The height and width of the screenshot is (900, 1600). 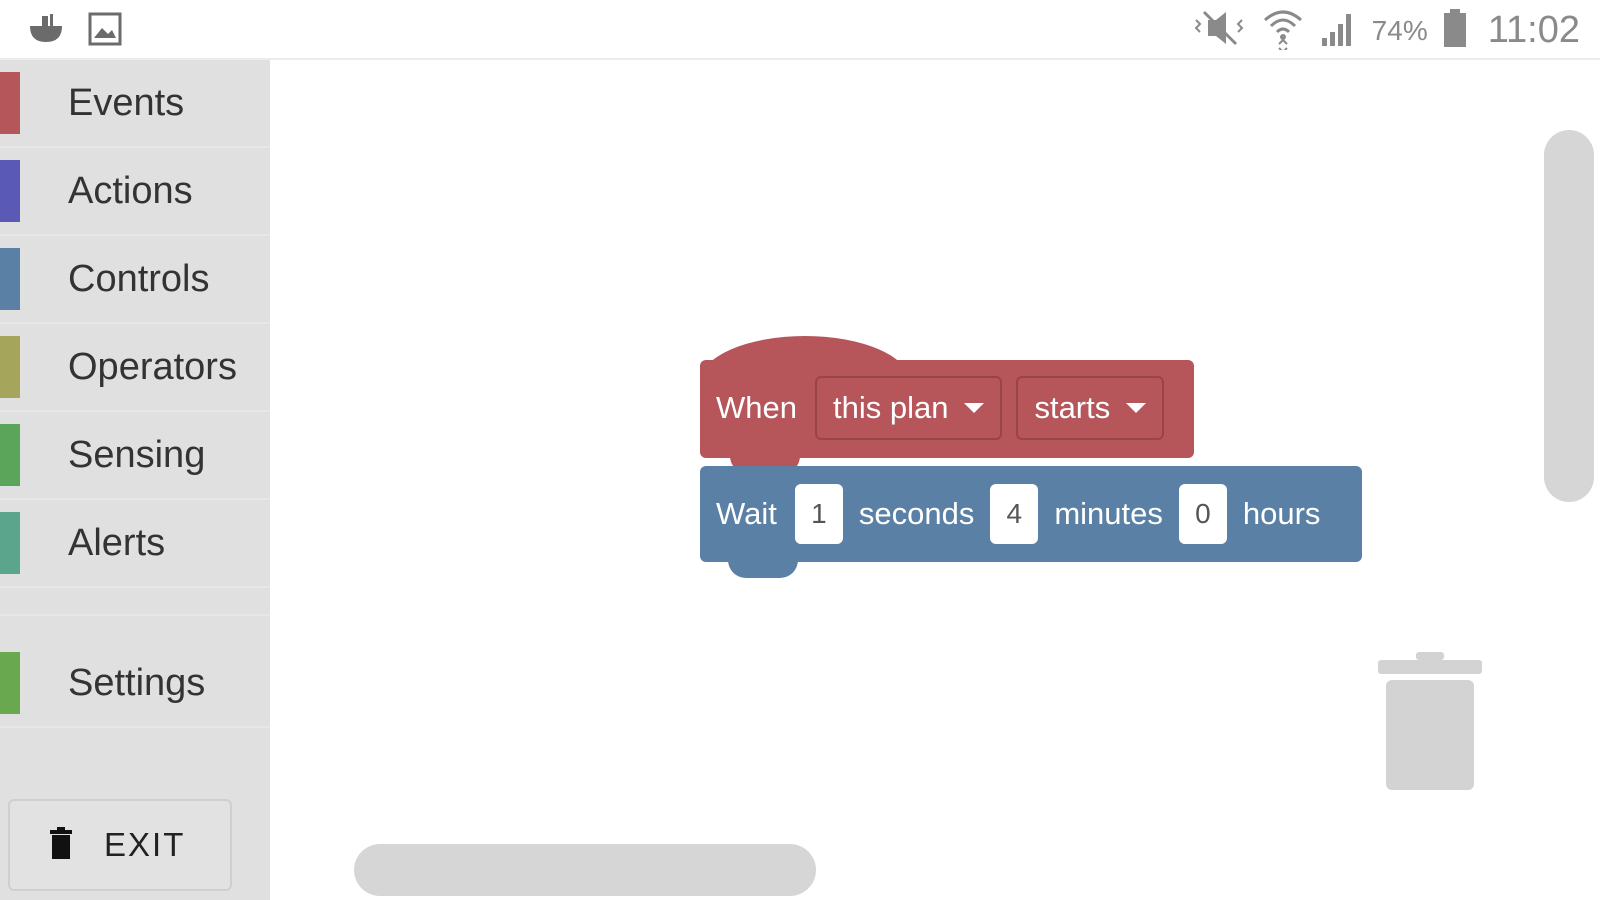 What do you see at coordinates (46, 31) in the screenshot?
I see `notification-app-icon` at bounding box center [46, 31].